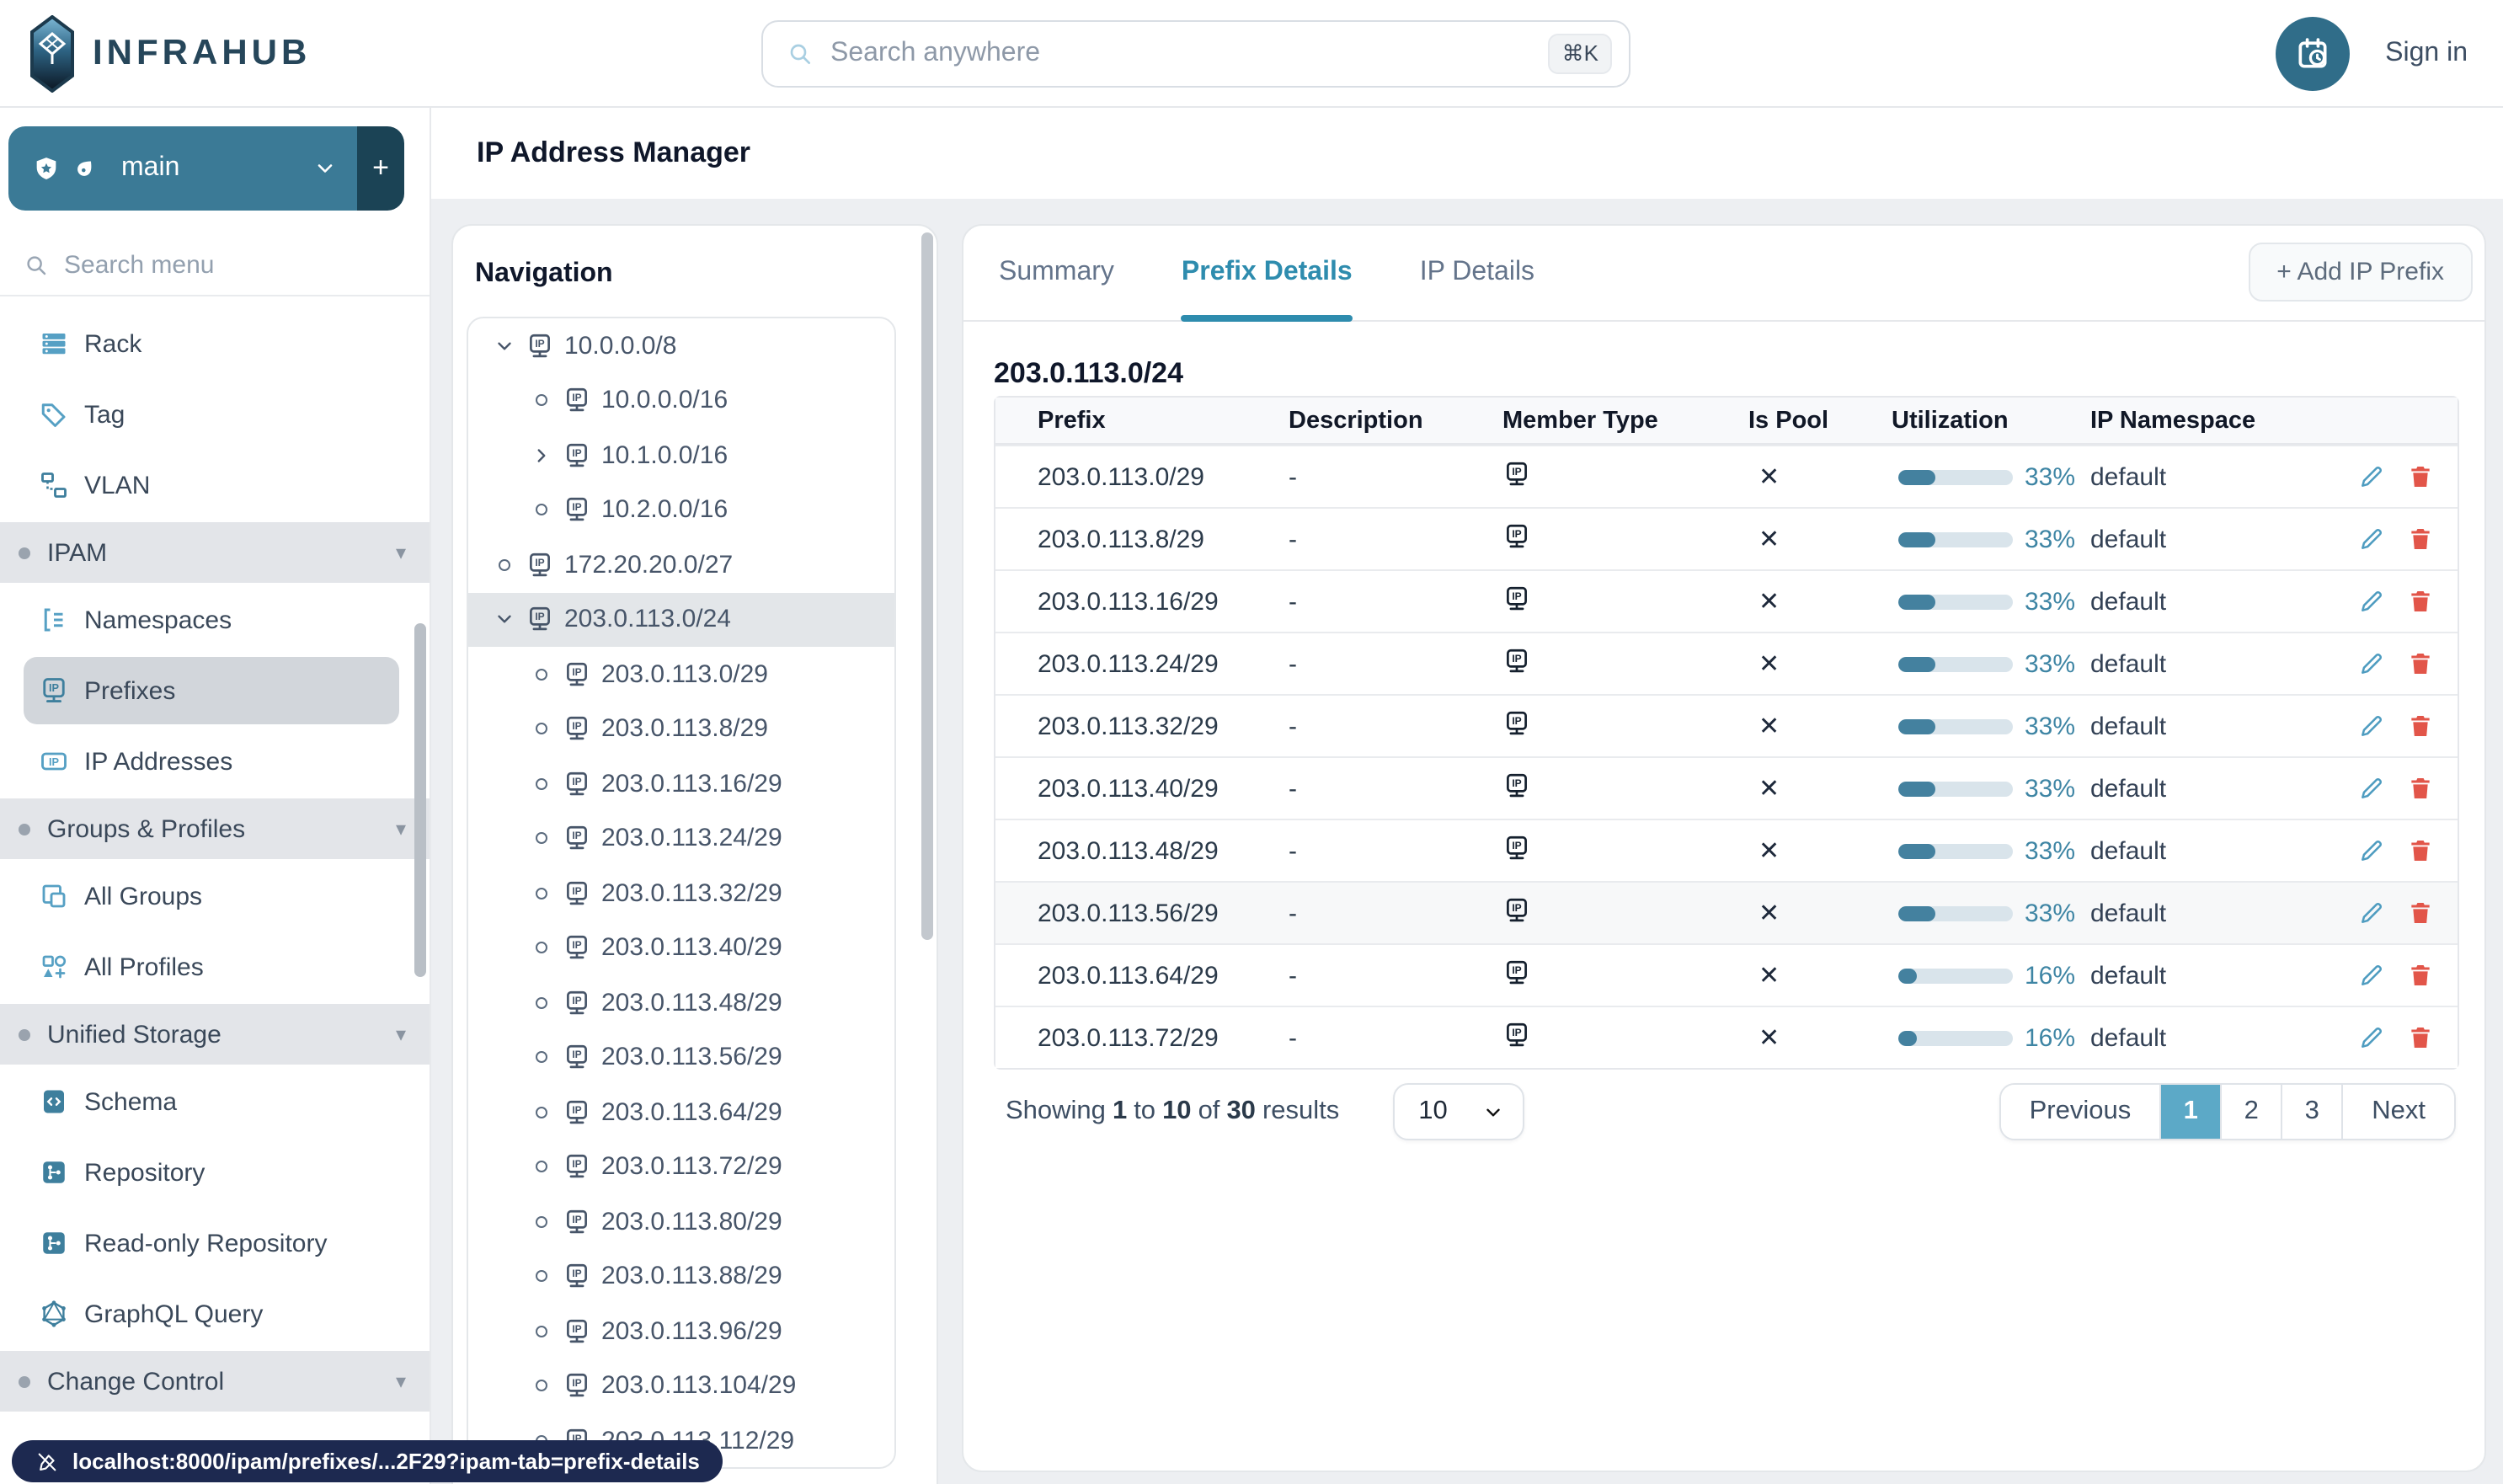 The width and height of the screenshot is (2503, 1484). What do you see at coordinates (681, 620) in the screenshot?
I see `tree-item: 203.0.113.0/24` at bounding box center [681, 620].